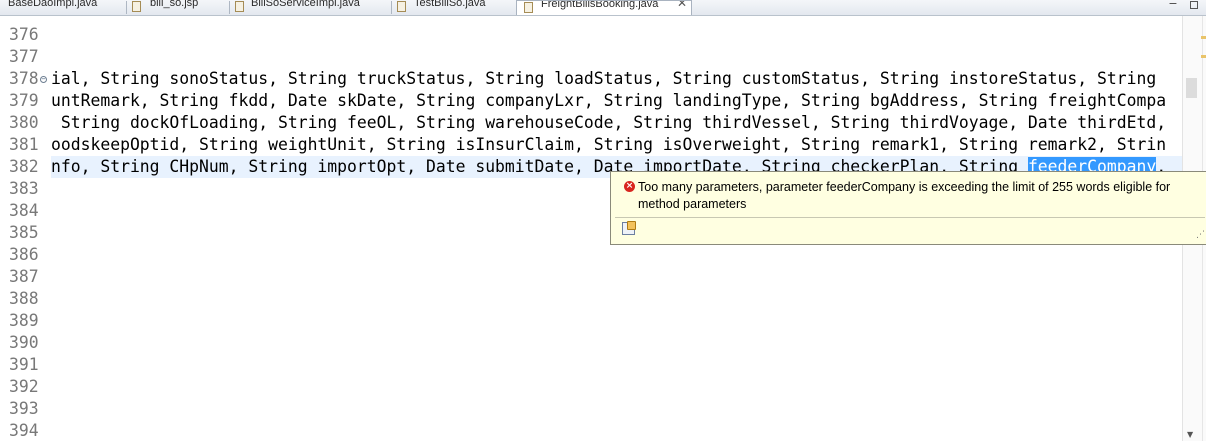 Image resolution: width=1206 pixels, height=442 pixels. What do you see at coordinates (24, 276) in the screenshot?
I see `line-number: 387` at bounding box center [24, 276].